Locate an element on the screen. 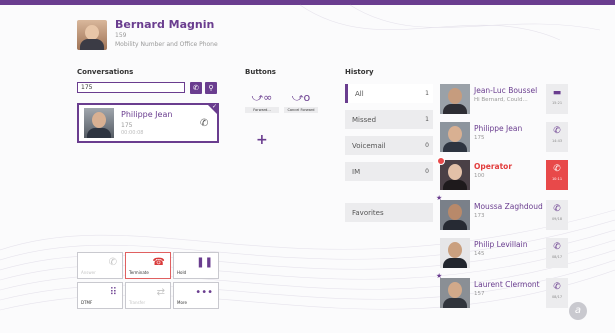 The image size is (615, 333). cancel-forward-label: Cancel Forward is located at coordinates (301, 110).